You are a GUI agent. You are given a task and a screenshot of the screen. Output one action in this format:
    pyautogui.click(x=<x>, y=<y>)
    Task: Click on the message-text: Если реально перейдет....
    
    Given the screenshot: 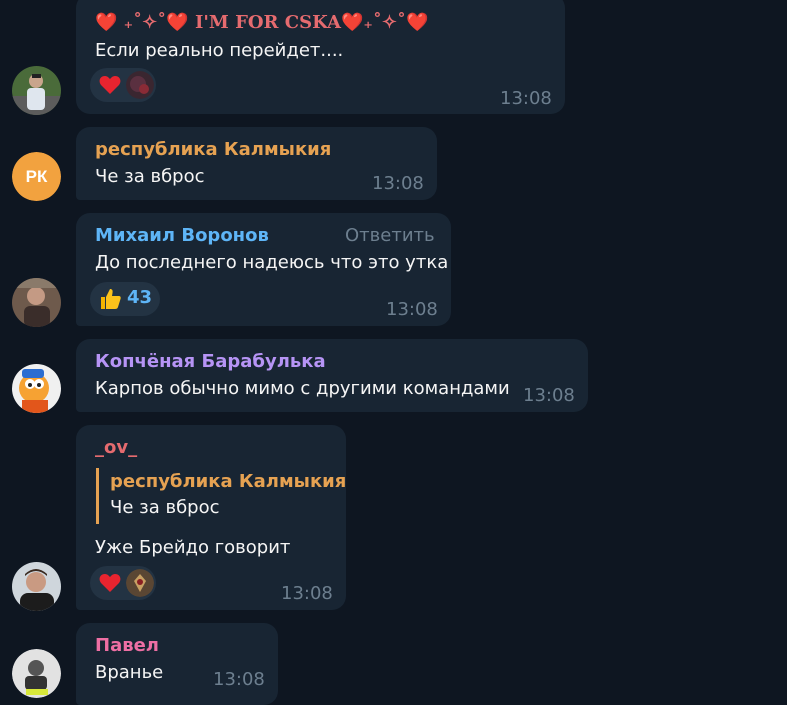 What is the action you would take?
    pyautogui.click(x=219, y=50)
    